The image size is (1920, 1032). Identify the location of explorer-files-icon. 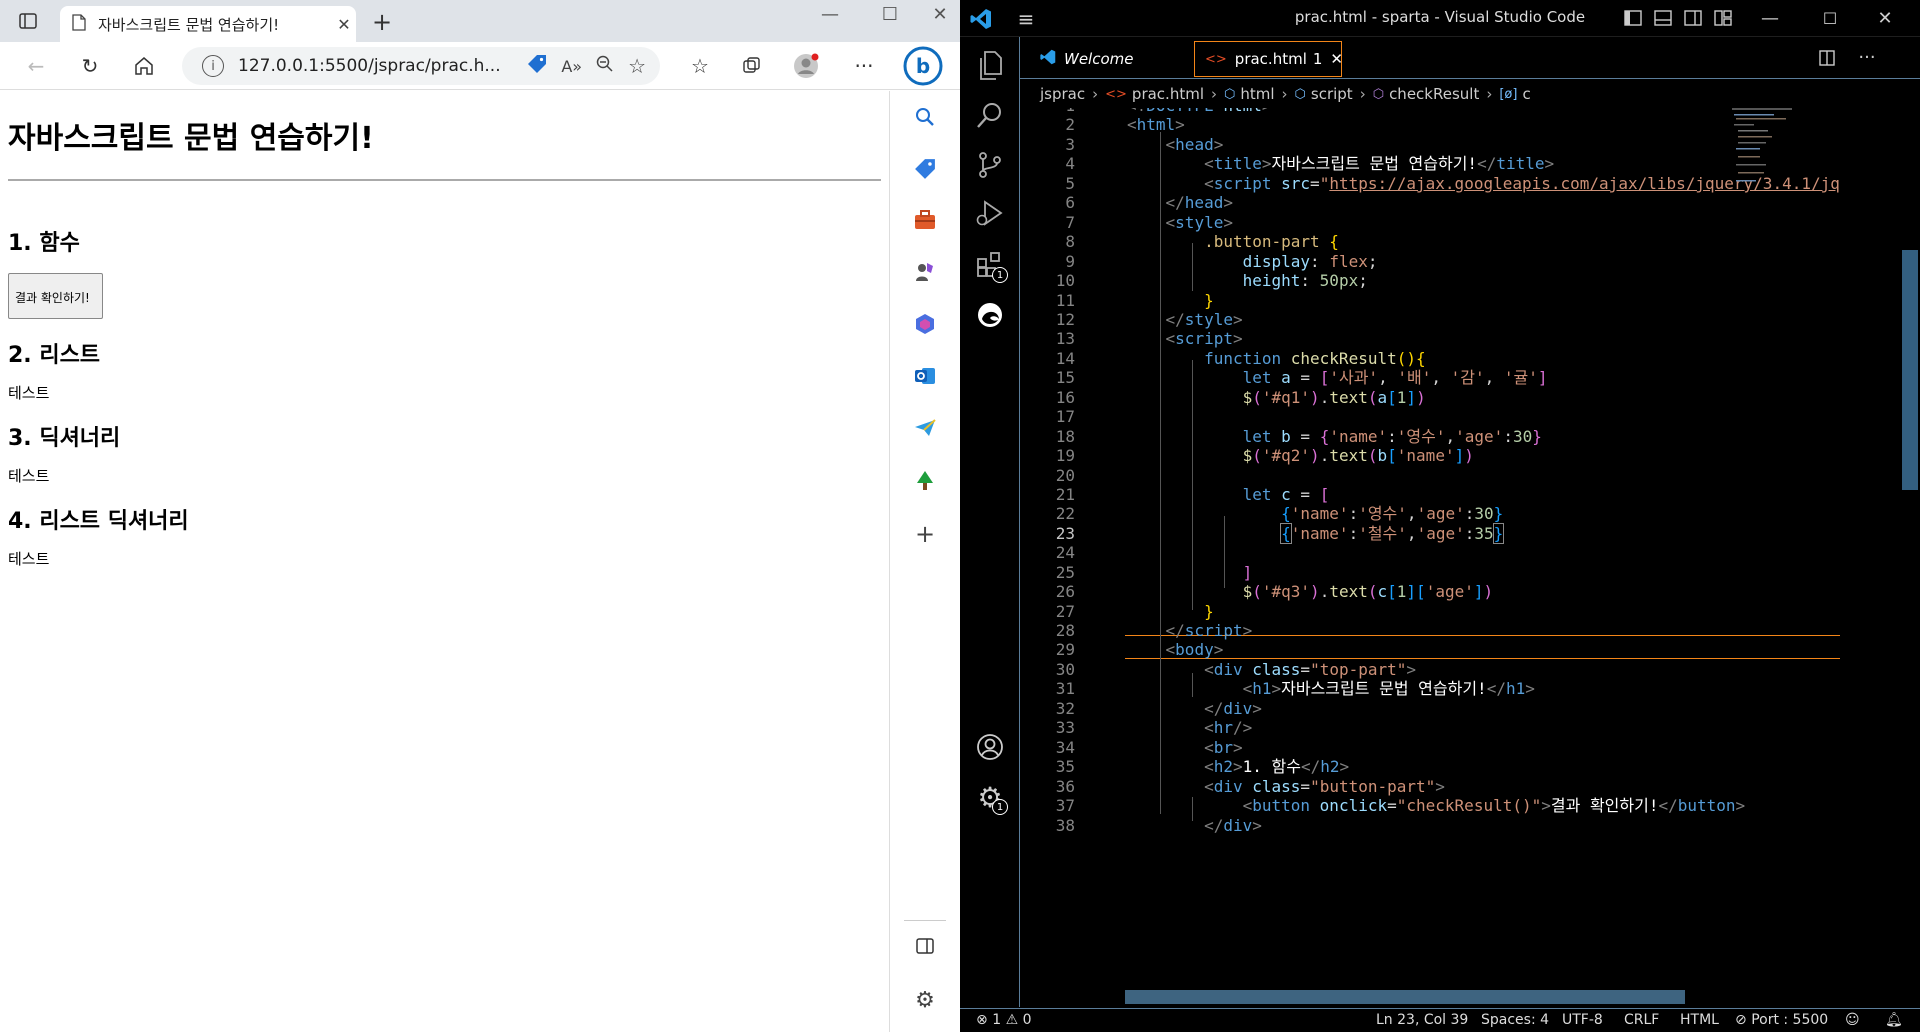
(990, 66).